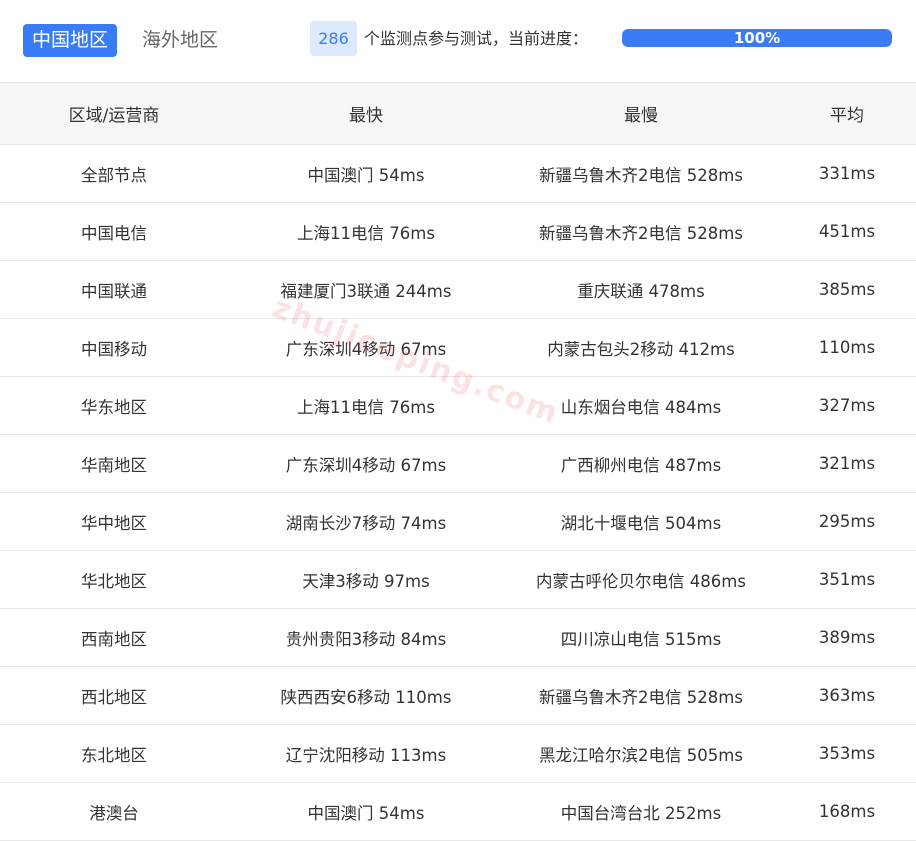 This screenshot has height=841, width=916. What do you see at coordinates (333, 38) in the screenshot?
I see `monitor-count-badge: 286` at bounding box center [333, 38].